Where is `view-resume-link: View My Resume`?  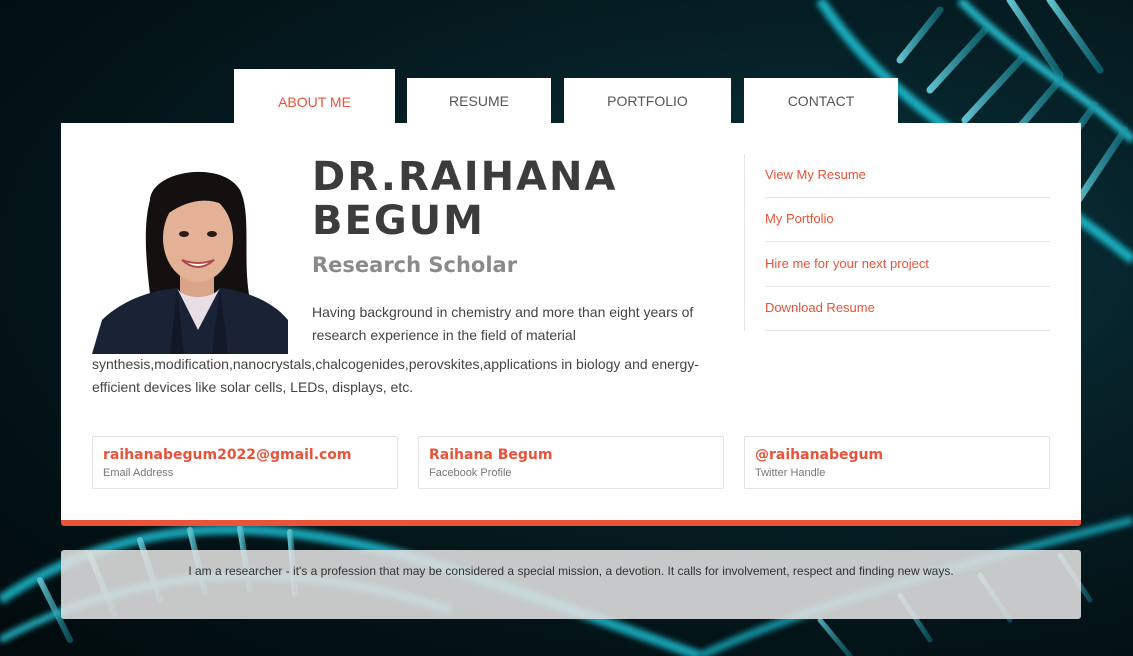 view-resume-link: View My Resume is located at coordinates (907, 176).